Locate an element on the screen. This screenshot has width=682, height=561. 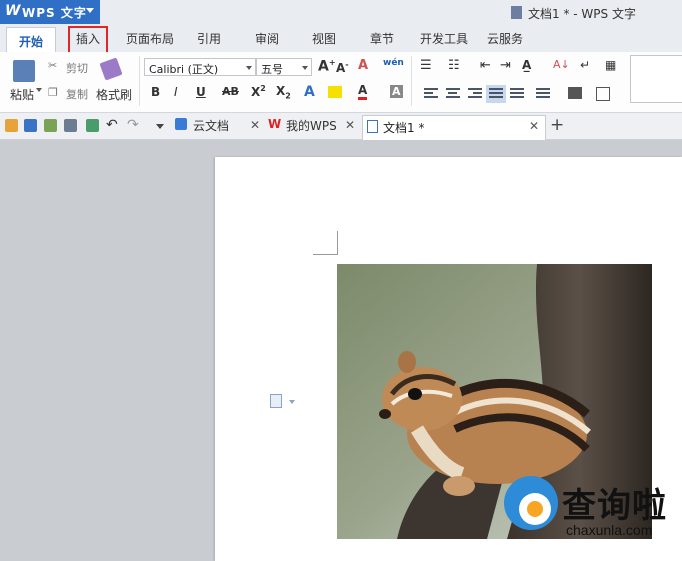
bold-icon: B is located at coordinates (155, 92).